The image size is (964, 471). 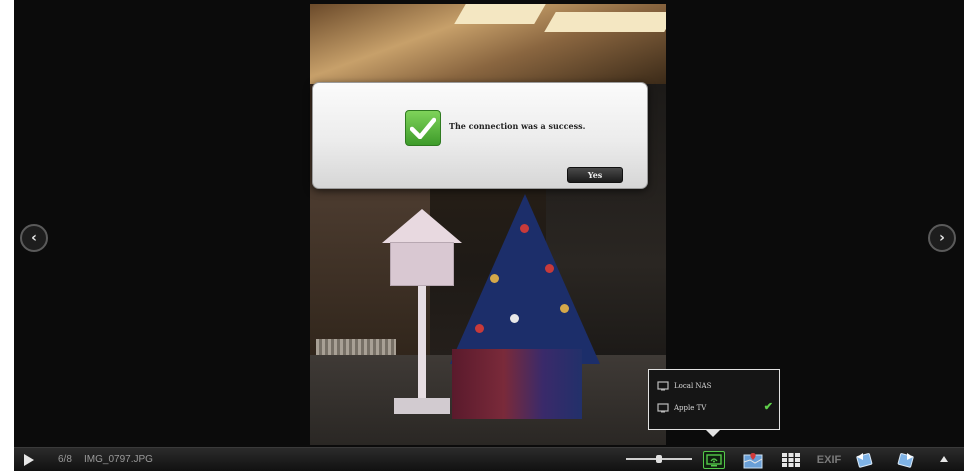 I want to click on thumbnail-grid-icon, so click(x=791, y=460).